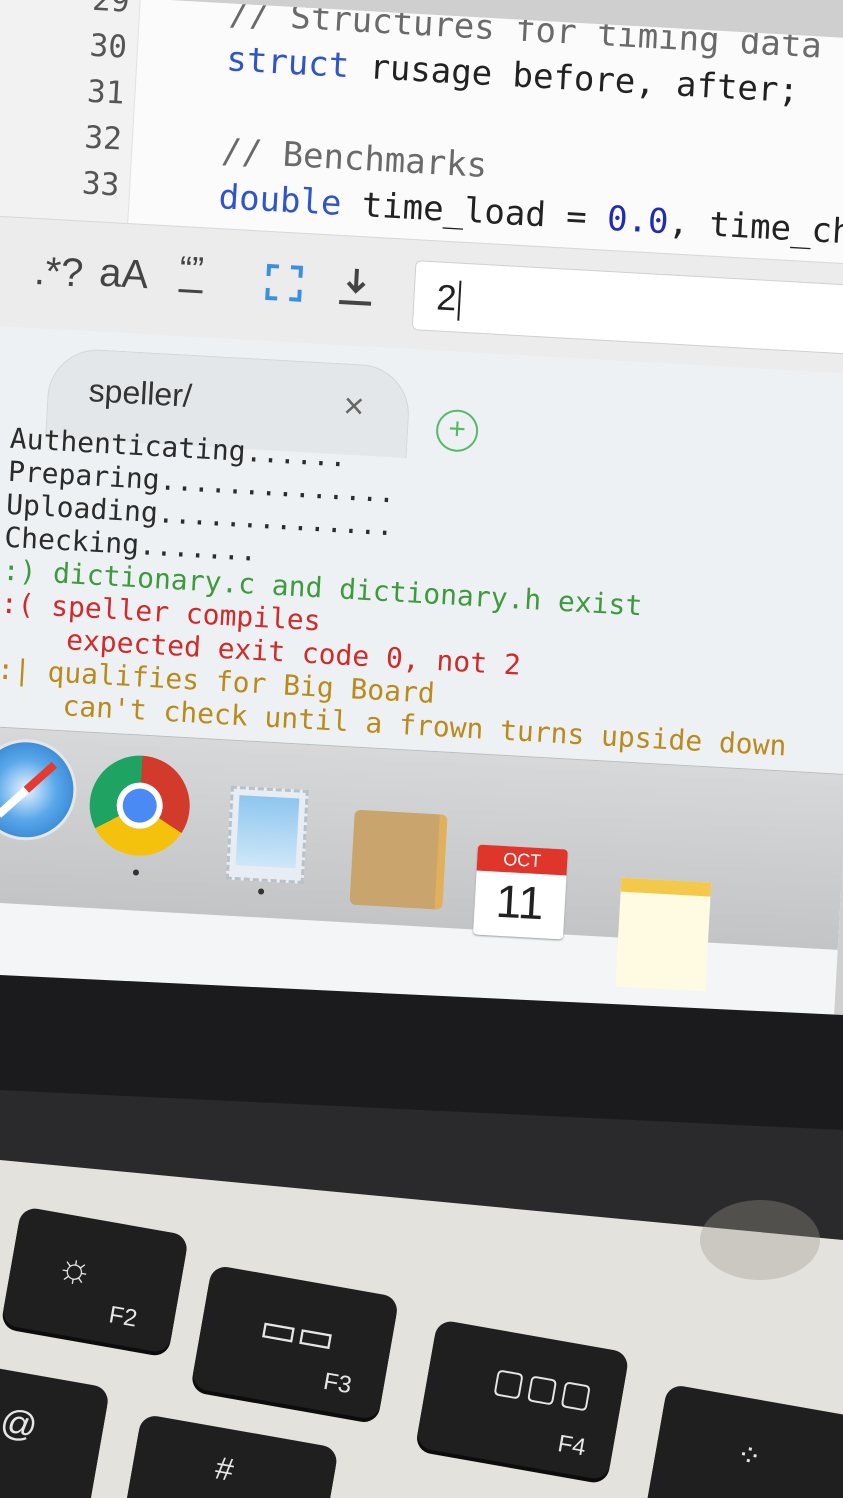 The image size is (843, 1498). I want to click on key-label: F4, so click(571, 1446).